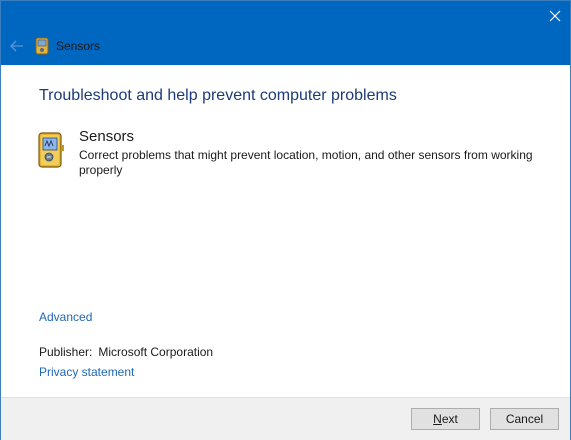 This screenshot has height=440, width=571. I want to click on close-button, so click(555, 16).